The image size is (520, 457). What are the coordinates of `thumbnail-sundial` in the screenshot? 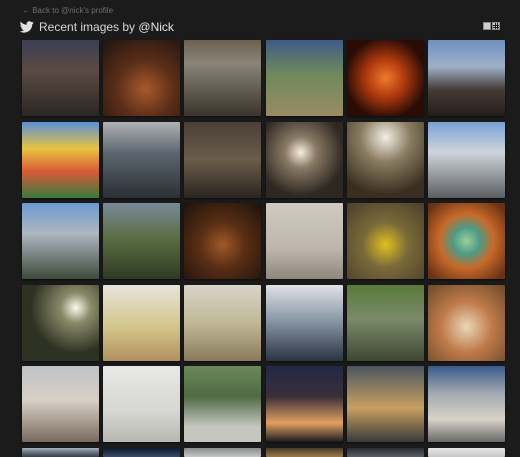 It's located at (223, 404).